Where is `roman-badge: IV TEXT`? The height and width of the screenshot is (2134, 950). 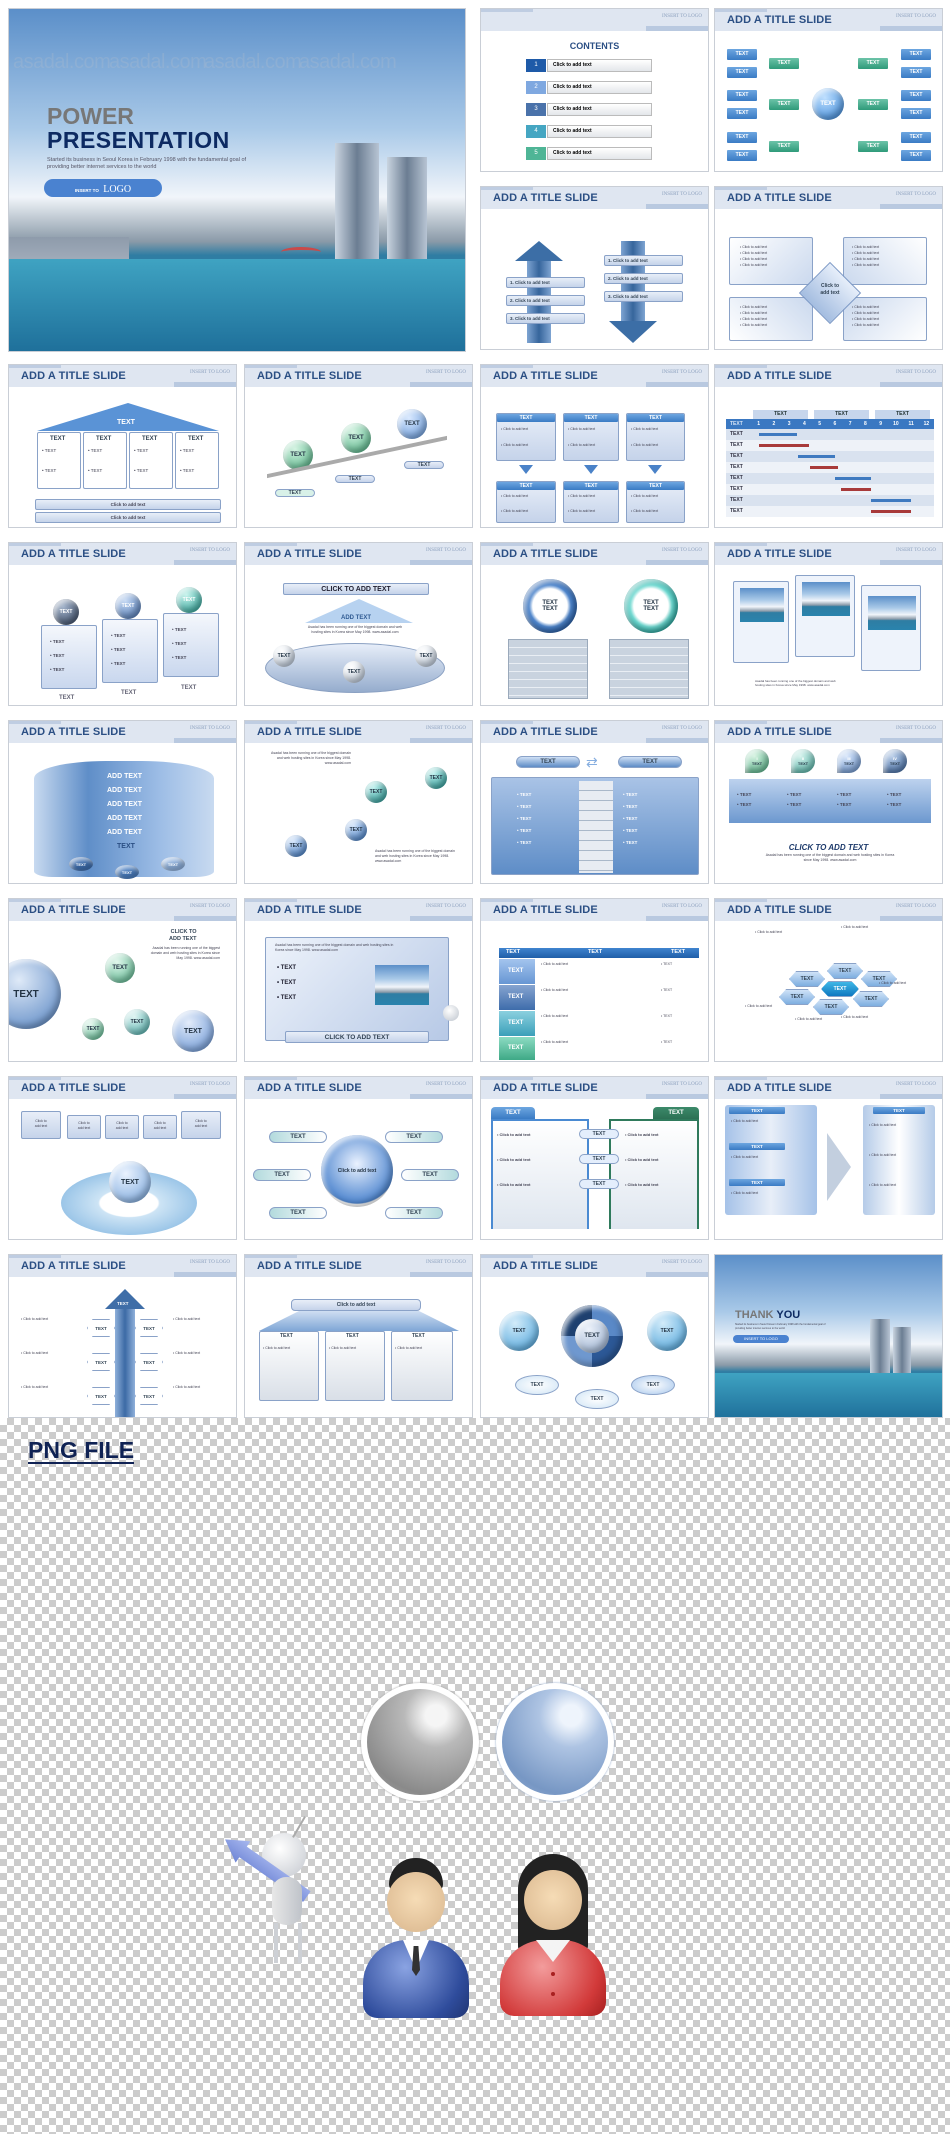
roman-badge: IV TEXT is located at coordinates (895, 761).